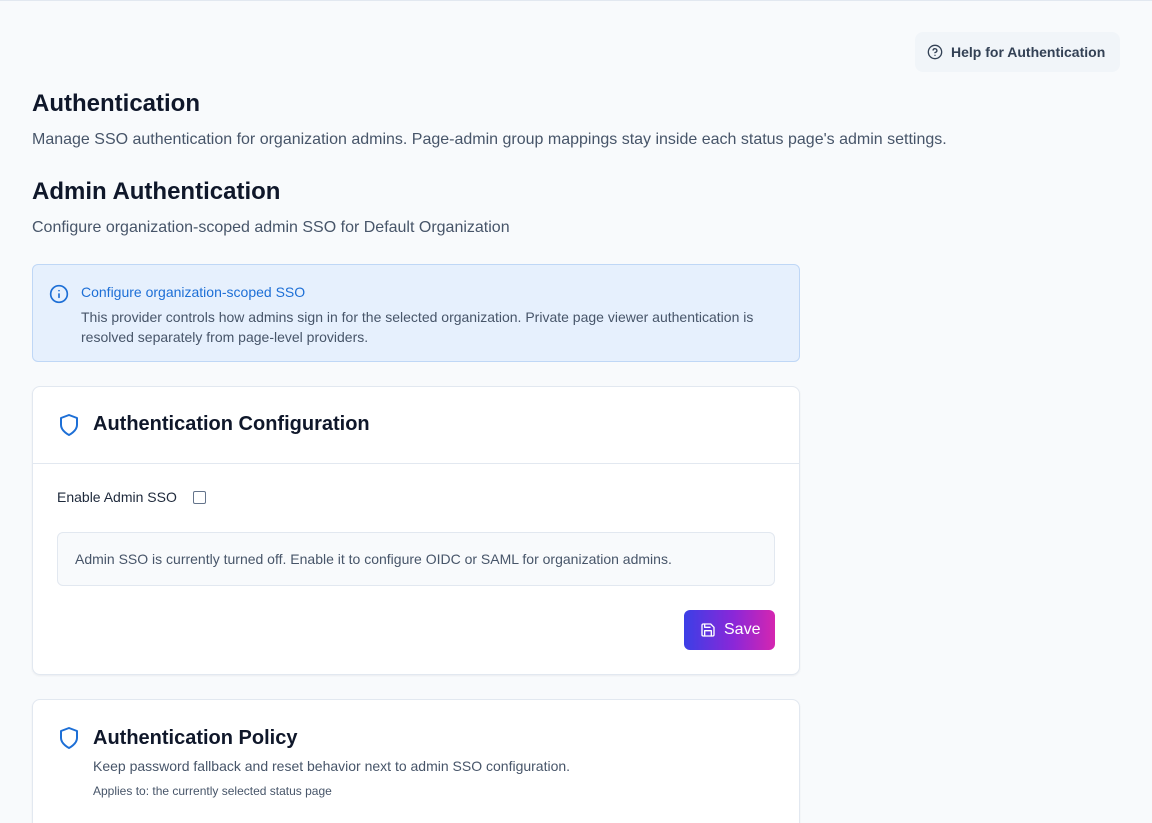  Describe the element at coordinates (117, 497) in the screenshot. I see `enable-admin-sso-label: Enable Admin SSO` at that location.